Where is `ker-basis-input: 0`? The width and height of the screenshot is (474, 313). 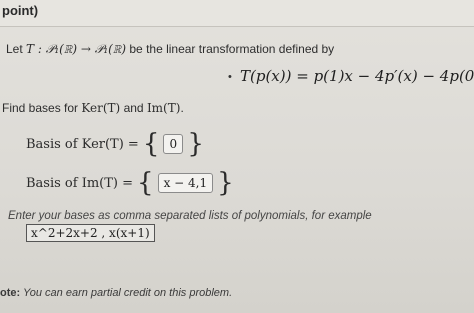 ker-basis-input: 0 is located at coordinates (173, 144).